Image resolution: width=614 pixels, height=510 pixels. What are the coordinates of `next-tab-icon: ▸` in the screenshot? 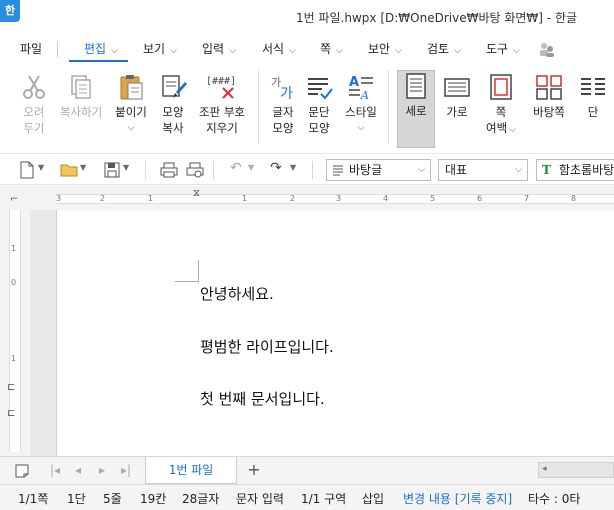 It's located at (102, 470).